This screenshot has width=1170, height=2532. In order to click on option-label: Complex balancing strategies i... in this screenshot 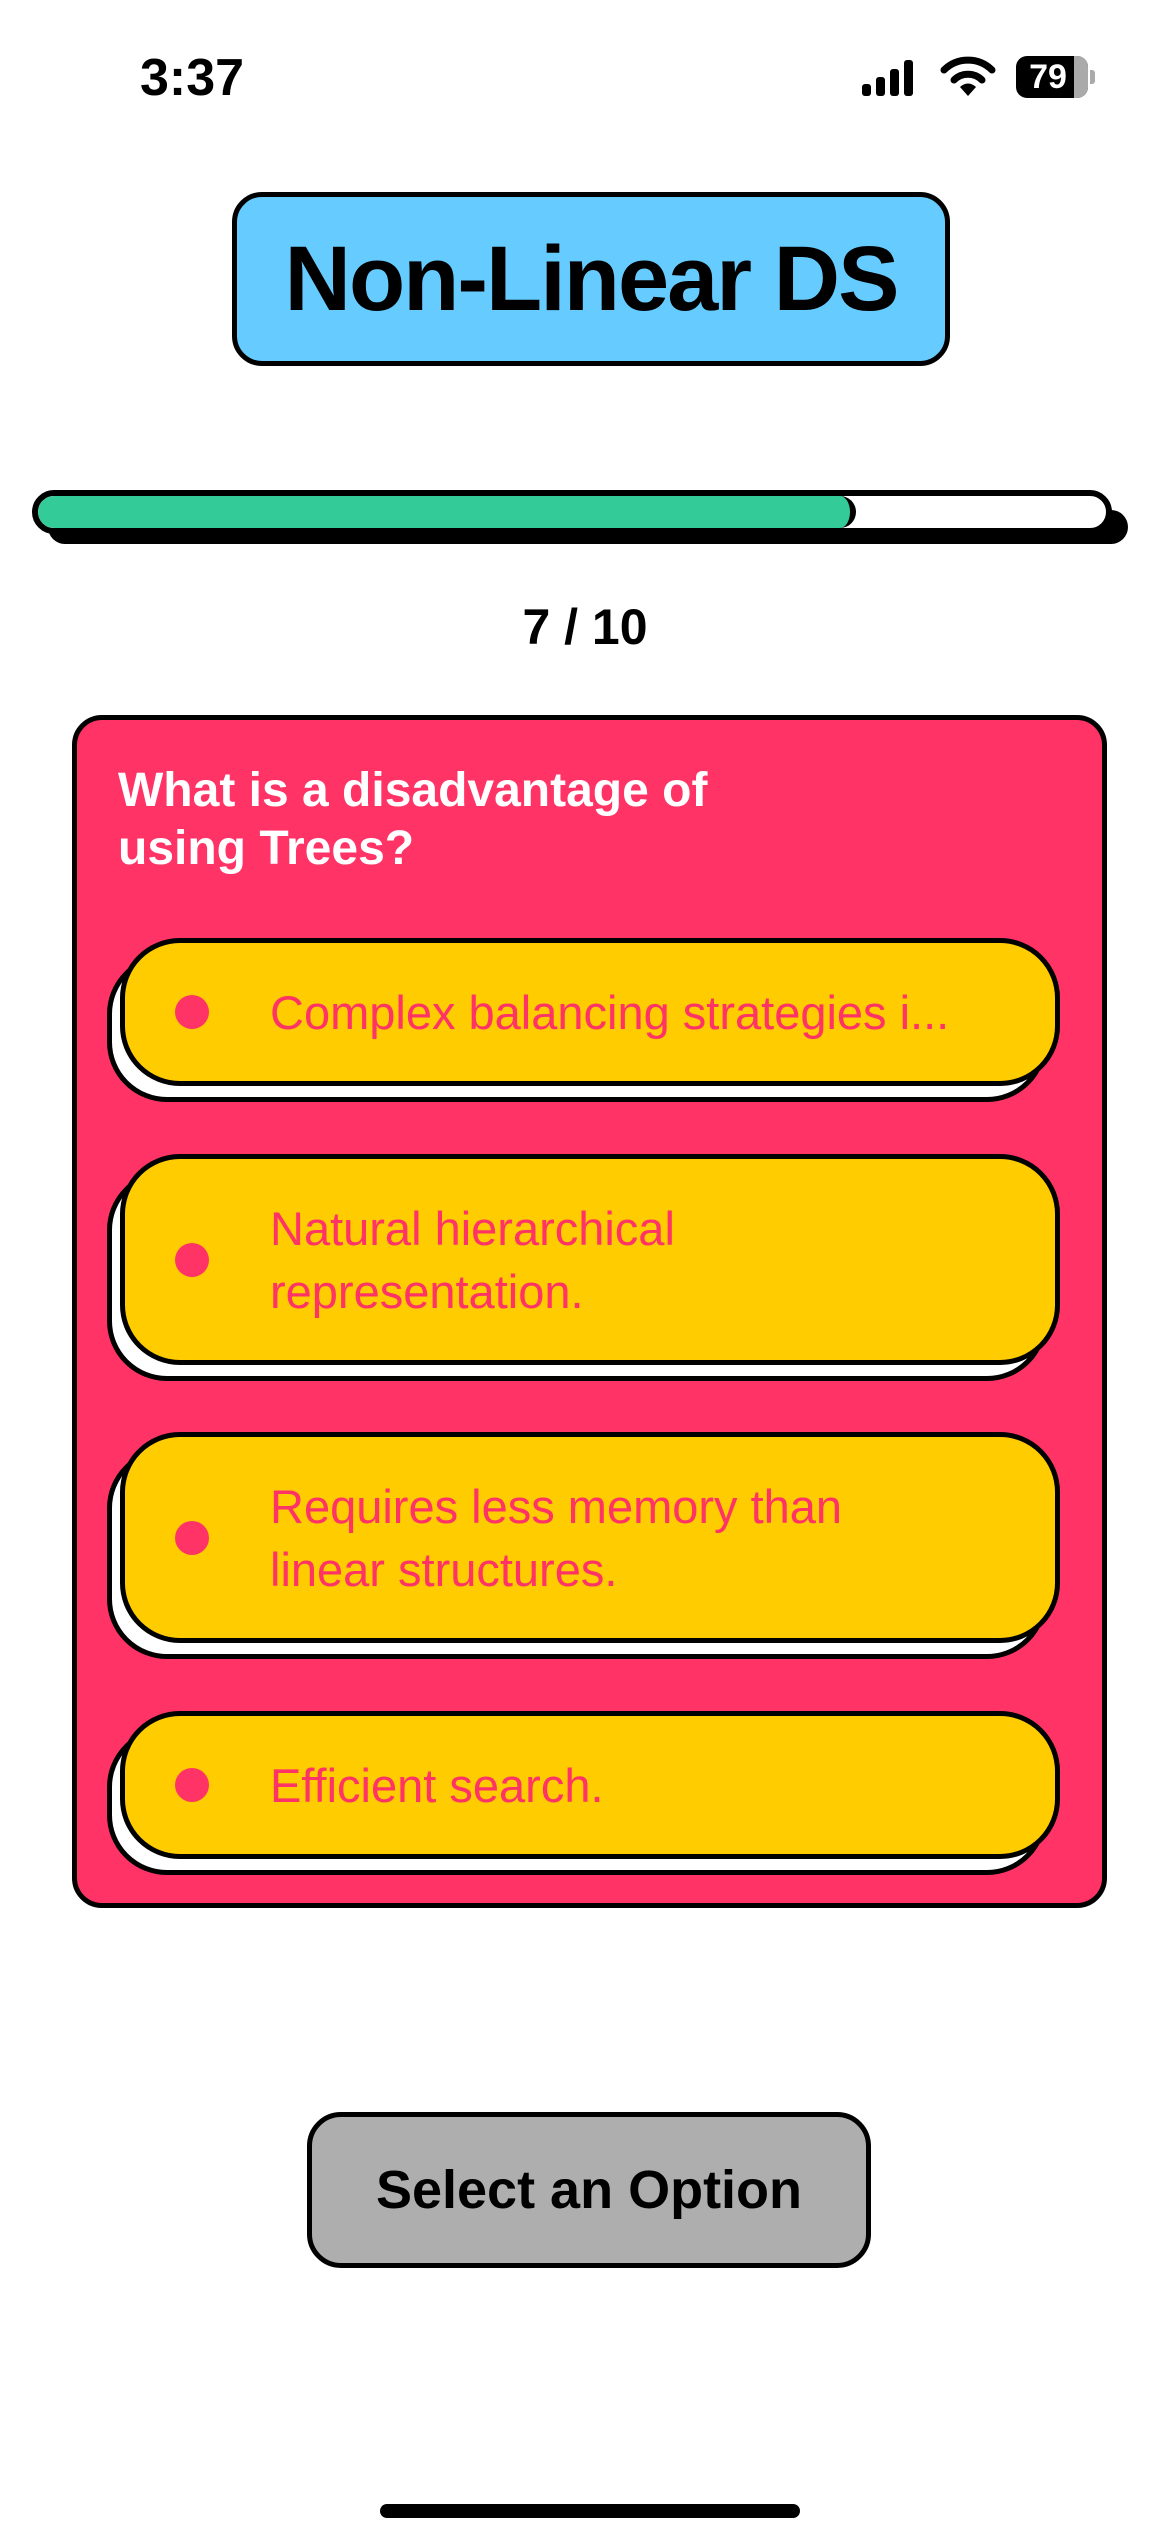, I will do `click(610, 1012)`.